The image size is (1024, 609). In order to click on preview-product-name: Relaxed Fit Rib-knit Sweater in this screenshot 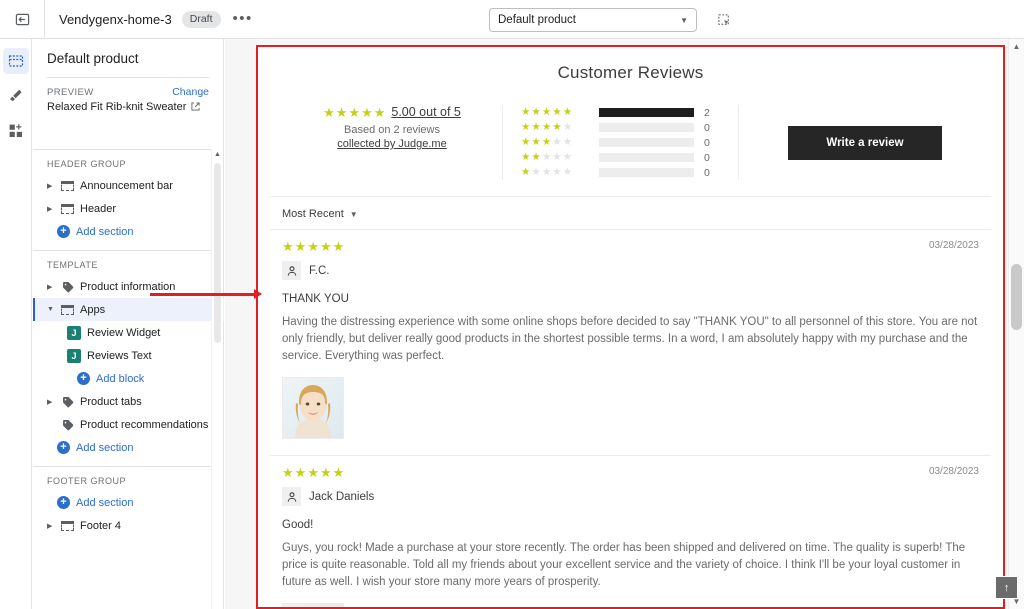, I will do `click(117, 107)`.